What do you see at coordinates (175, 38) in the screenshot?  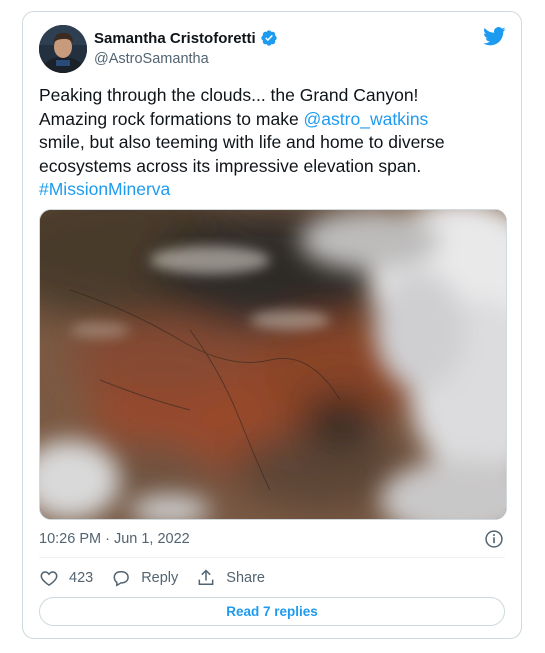 I see `author-display-name: Samantha Cristoforetti` at bounding box center [175, 38].